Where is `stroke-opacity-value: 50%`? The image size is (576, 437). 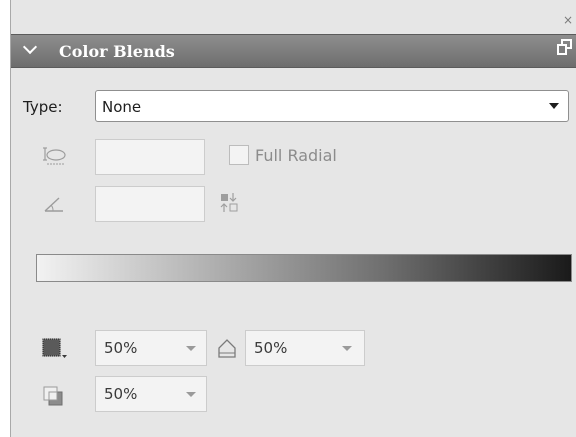 stroke-opacity-value: 50% is located at coordinates (271, 348).